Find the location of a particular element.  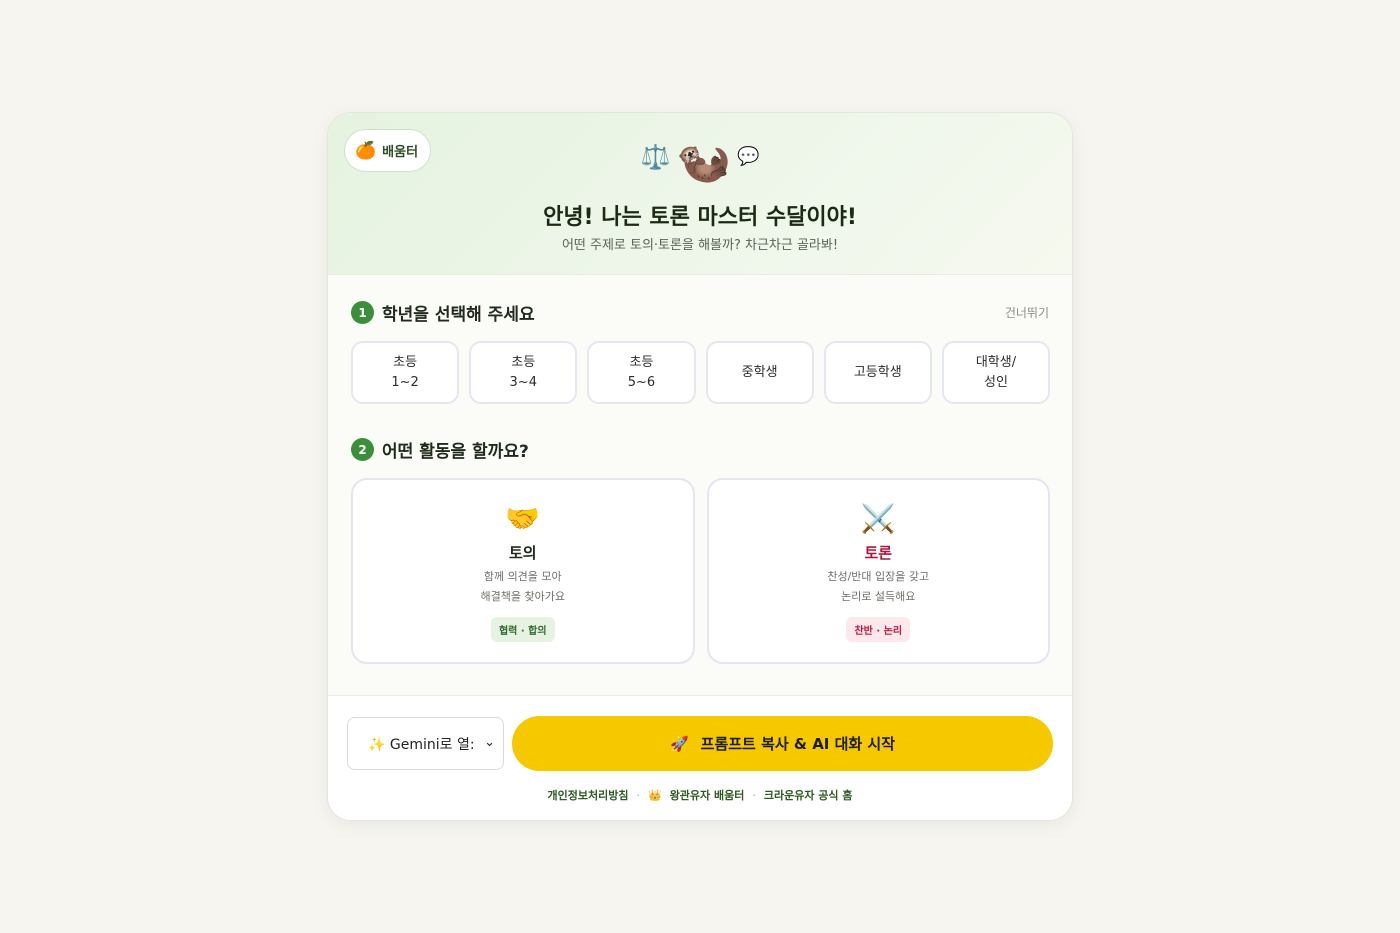

rocket-icon: 🚀 is located at coordinates (679, 743).